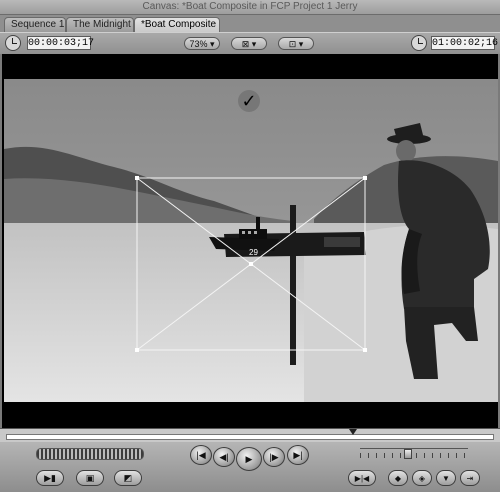  I want to click on tab-sequence-1: Sequence 1, so click(35, 24).